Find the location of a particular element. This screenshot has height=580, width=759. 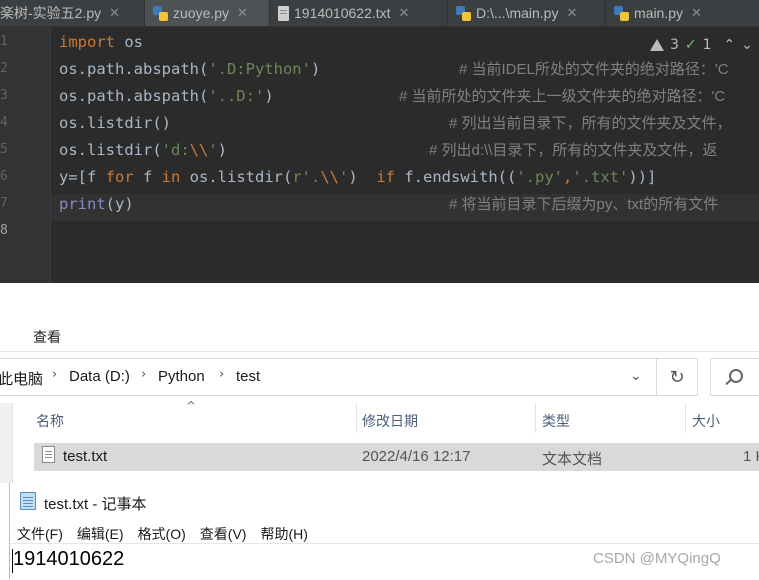

file-modified: 2022/4/16 12:17 is located at coordinates (416, 456).